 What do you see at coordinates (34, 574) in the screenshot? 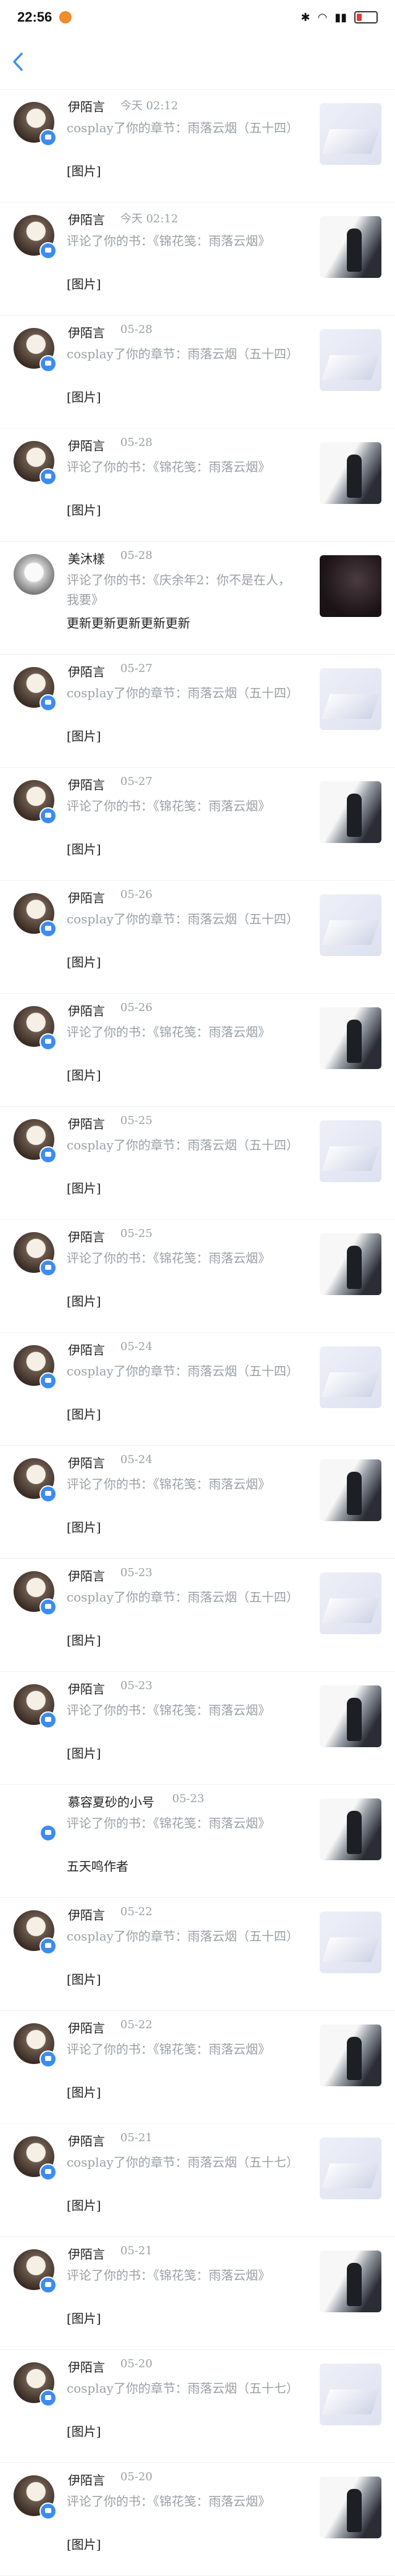
I see `avatar` at bounding box center [34, 574].